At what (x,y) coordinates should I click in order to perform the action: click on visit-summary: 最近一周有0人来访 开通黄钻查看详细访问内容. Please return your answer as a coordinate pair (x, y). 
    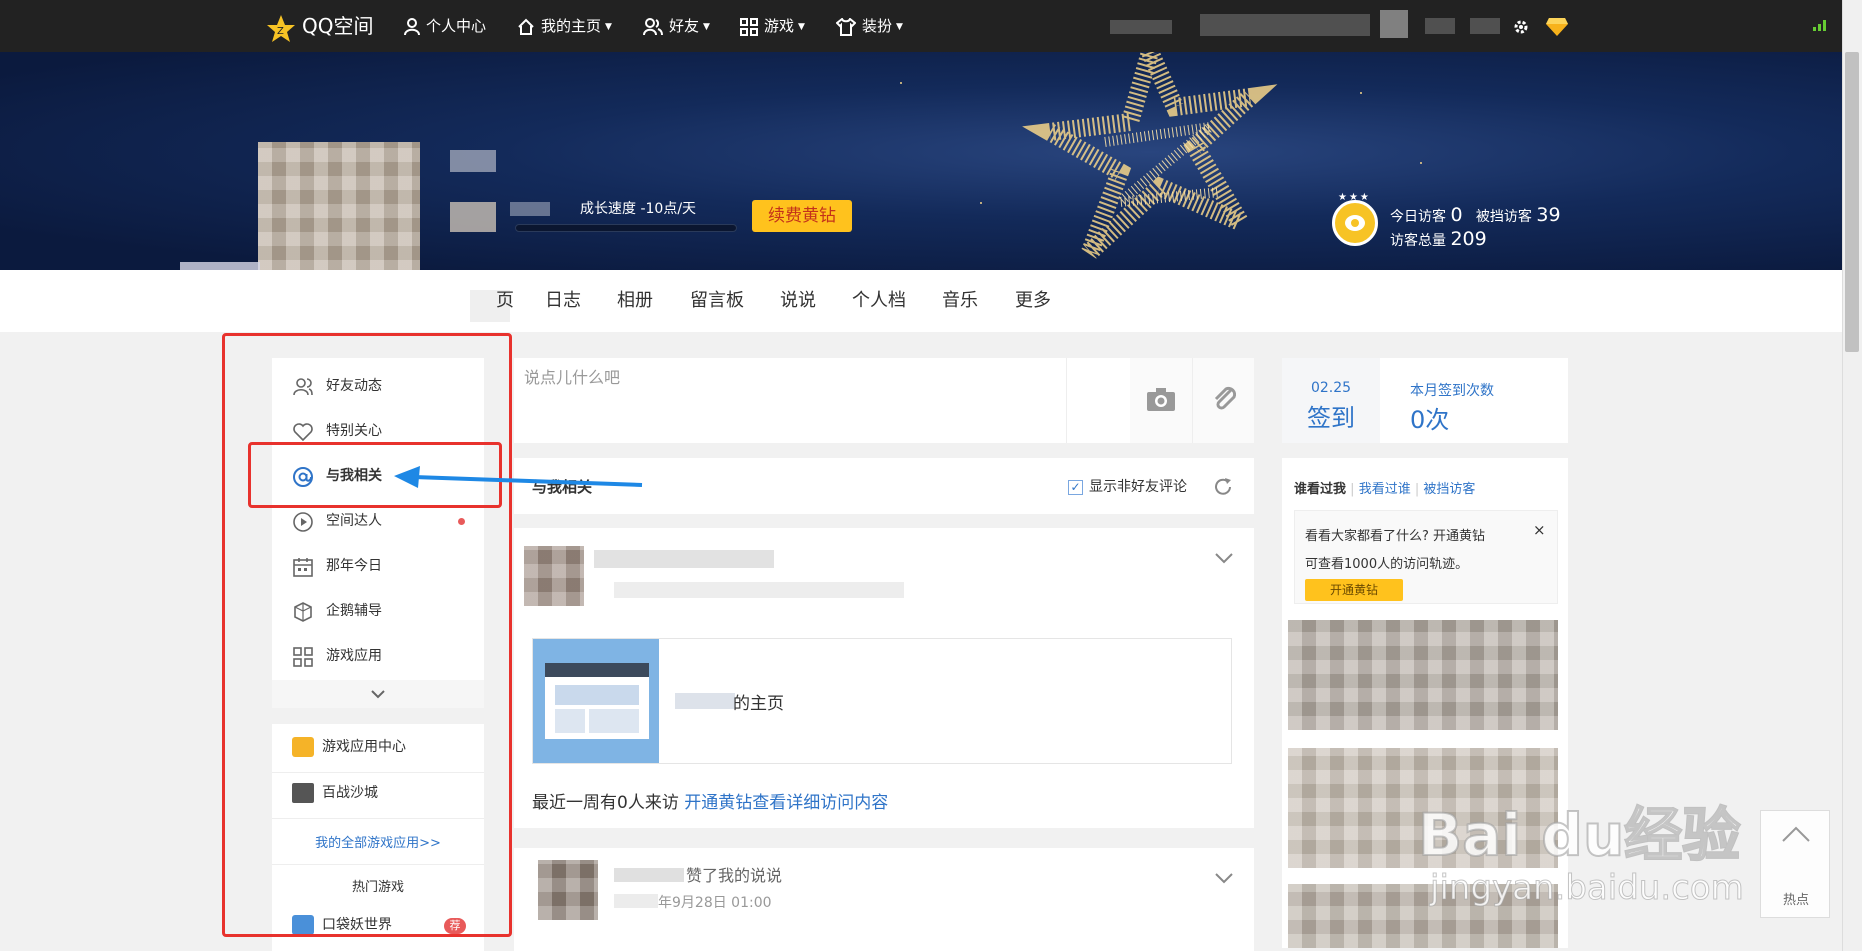
    Looking at the image, I should click on (710, 803).